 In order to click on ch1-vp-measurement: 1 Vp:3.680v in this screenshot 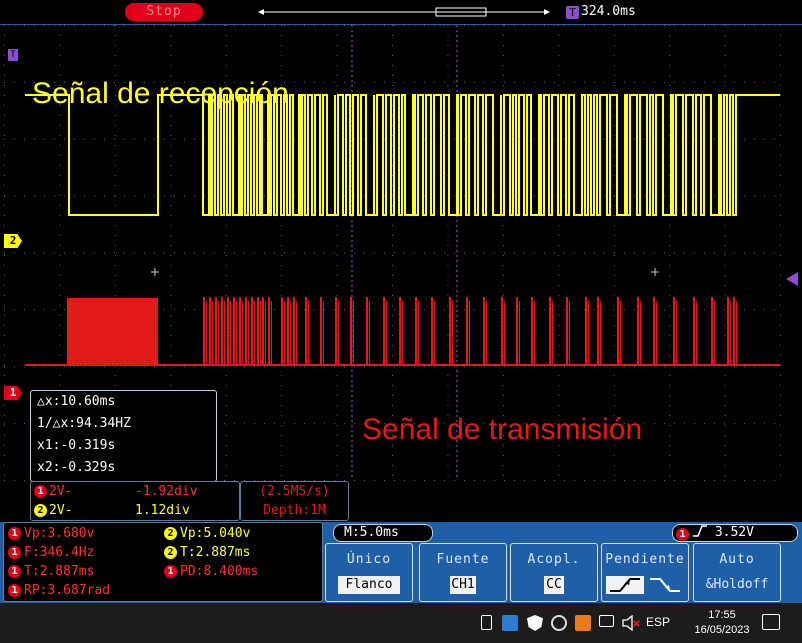, I will do `click(51, 534)`.